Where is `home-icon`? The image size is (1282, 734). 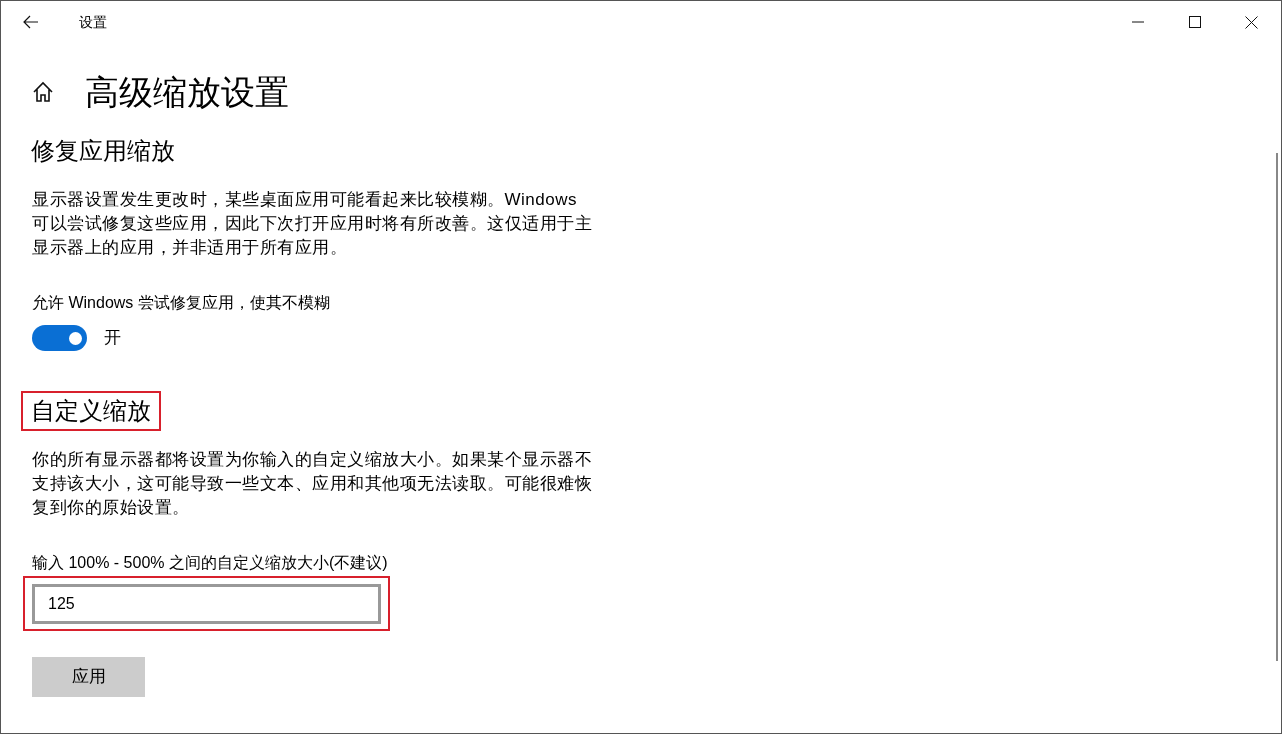
home-icon is located at coordinates (43, 92).